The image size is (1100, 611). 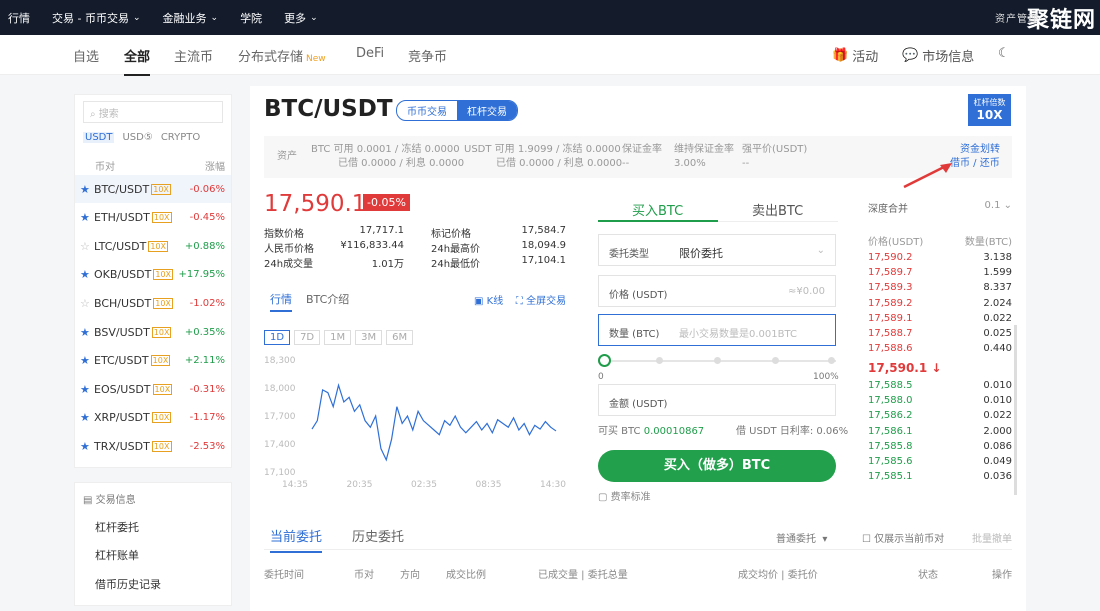 I want to click on margin-orders-link: 杠杆委托, so click(x=117, y=527).